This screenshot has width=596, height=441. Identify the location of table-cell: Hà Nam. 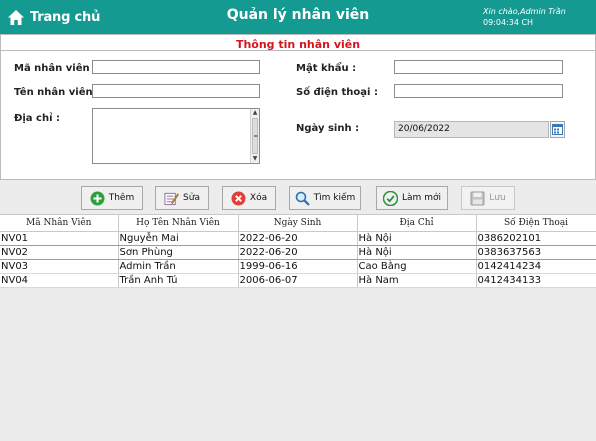
(417, 280).